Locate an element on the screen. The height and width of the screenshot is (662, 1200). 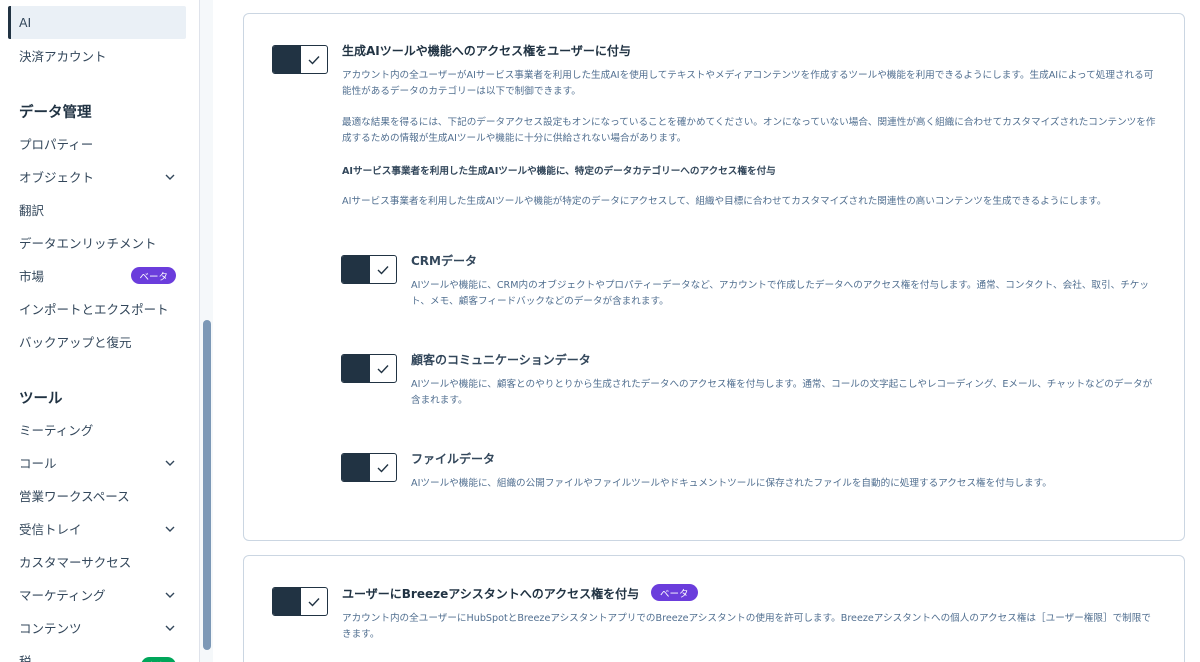
communication-data-toggle is located at coordinates (369, 368).